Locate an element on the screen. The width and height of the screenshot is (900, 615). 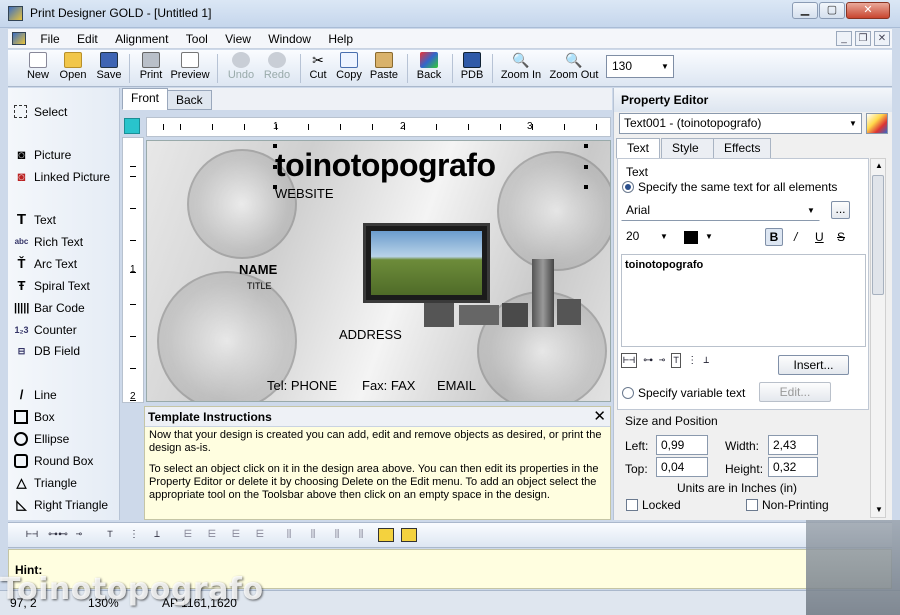
same-text-radio is located at coordinates (628, 187).